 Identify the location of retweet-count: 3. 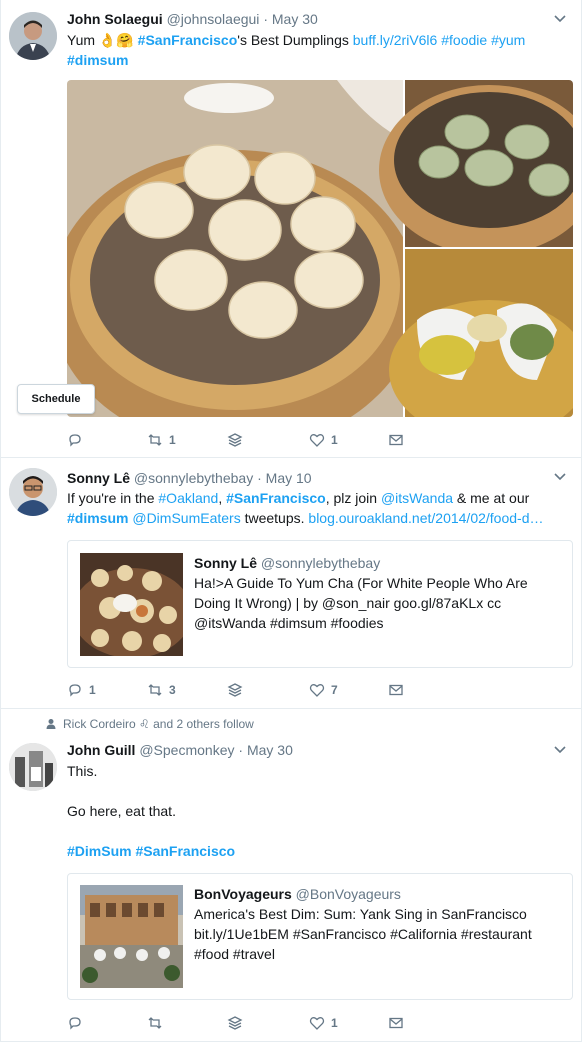
(172, 690).